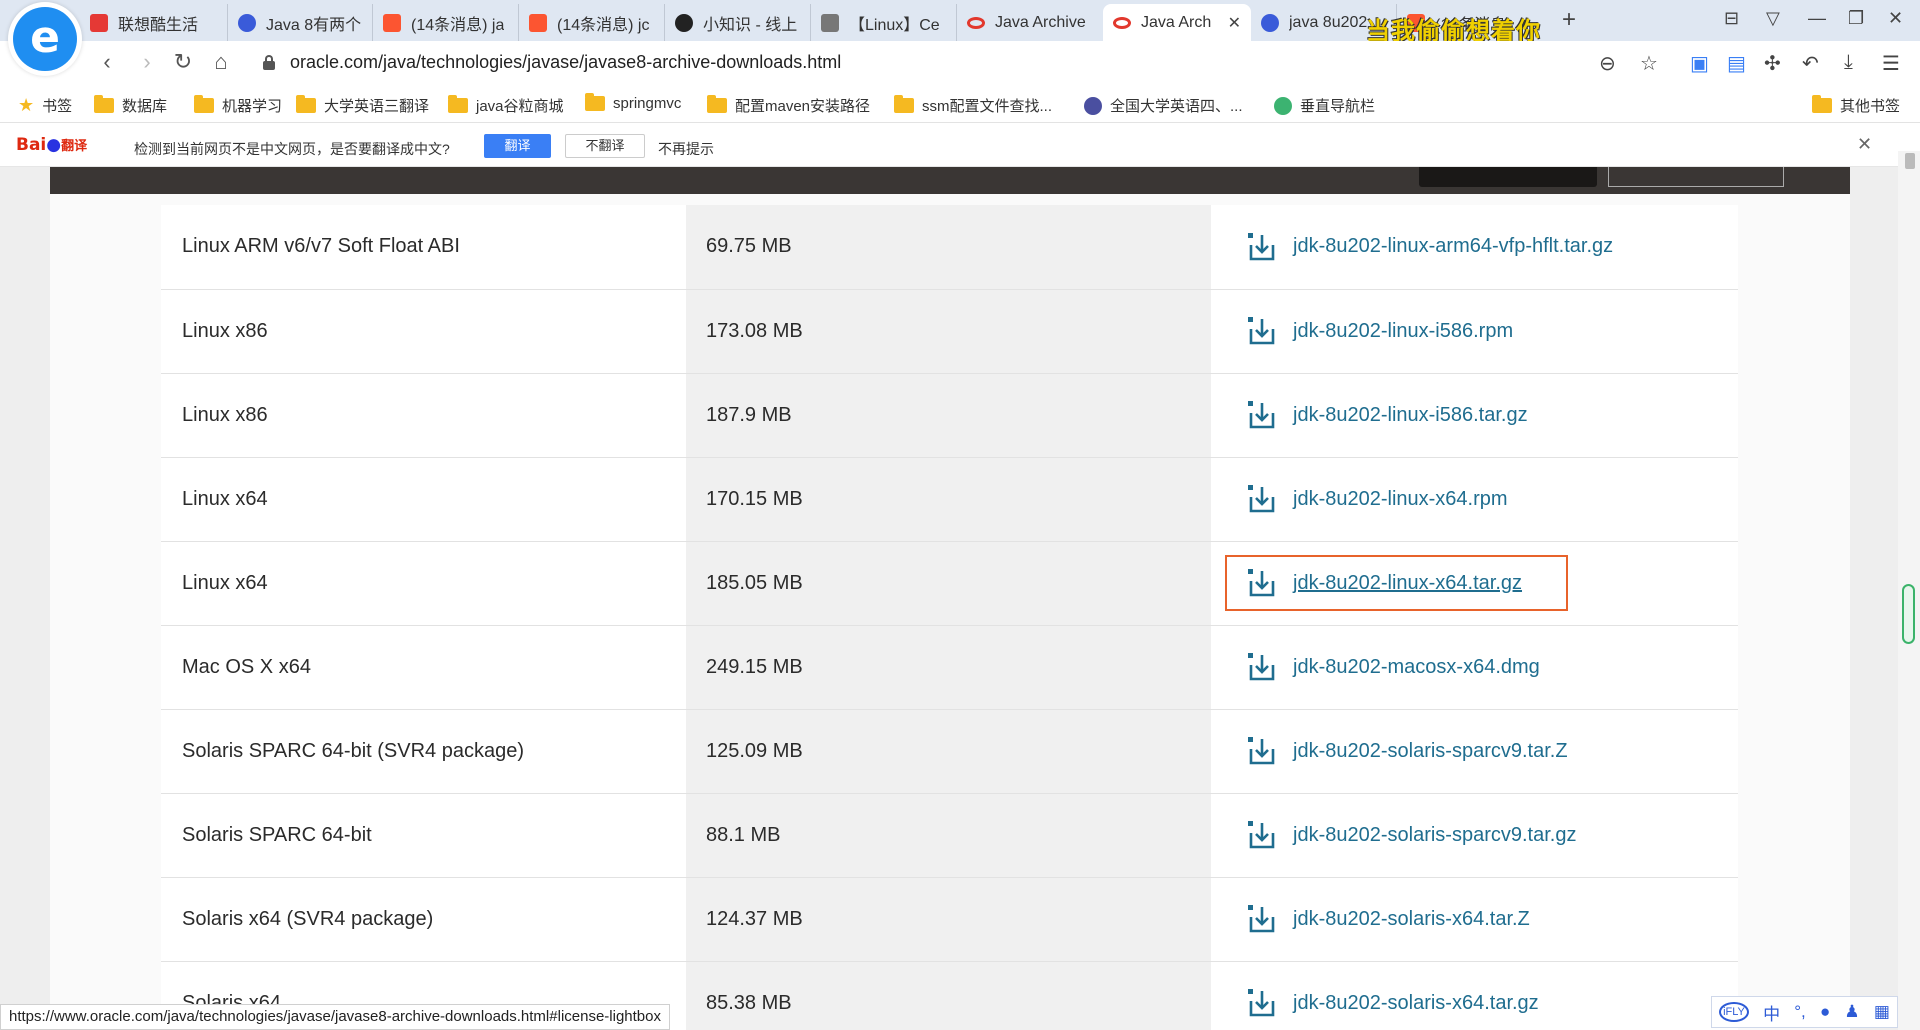 The height and width of the screenshot is (1030, 1920). Describe the element at coordinates (1771, 1012) in the screenshot. I see `chinese-mode-toggle: 中` at that location.